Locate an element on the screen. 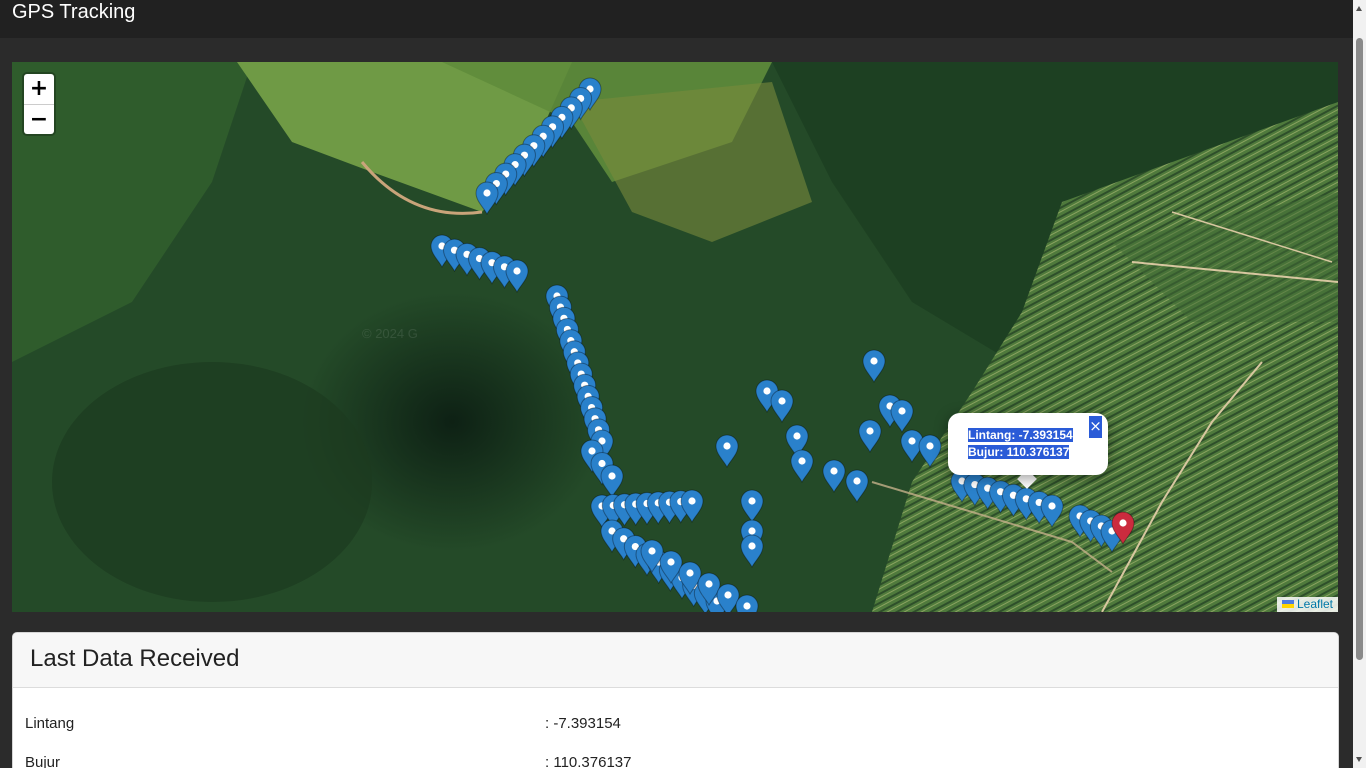 Image resolution: width=1366 pixels, height=768 pixels. page-scrollbar is located at coordinates (1359, 384).